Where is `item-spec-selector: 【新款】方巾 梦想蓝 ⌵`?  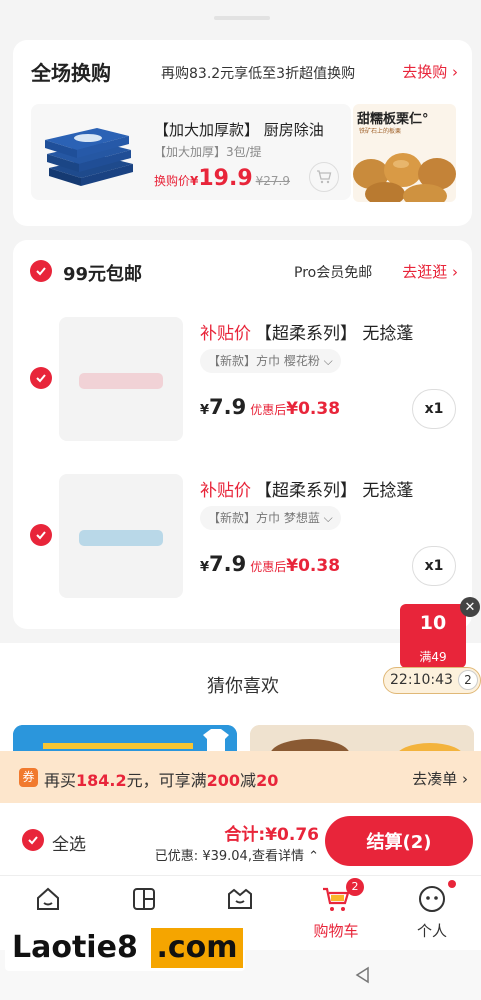 item-spec-selector: 【新款】方巾 梦想蓝 ⌵ is located at coordinates (270, 518).